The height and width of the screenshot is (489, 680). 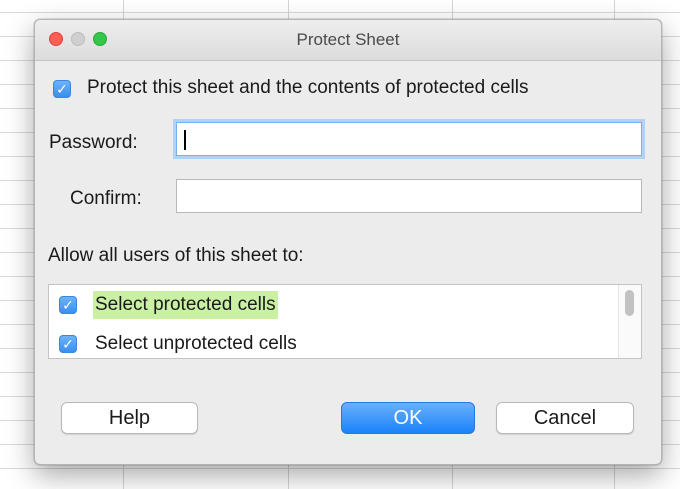 What do you see at coordinates (629, 303) in the screenshot?
I see `scrollbar-thumb` at bounding box center [629, 303].